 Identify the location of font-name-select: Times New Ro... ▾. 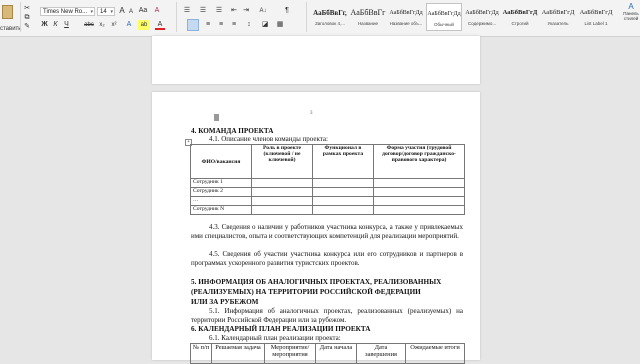
(67, 11).